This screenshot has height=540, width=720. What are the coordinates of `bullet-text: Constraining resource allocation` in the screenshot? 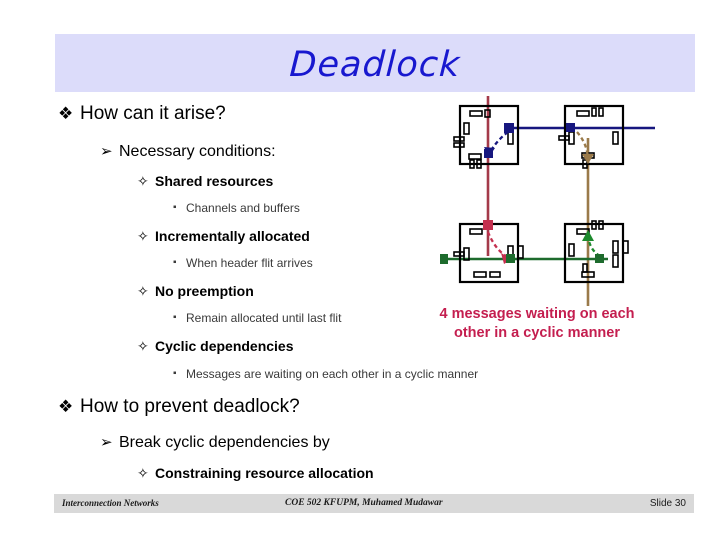 It's located at (264, 473).